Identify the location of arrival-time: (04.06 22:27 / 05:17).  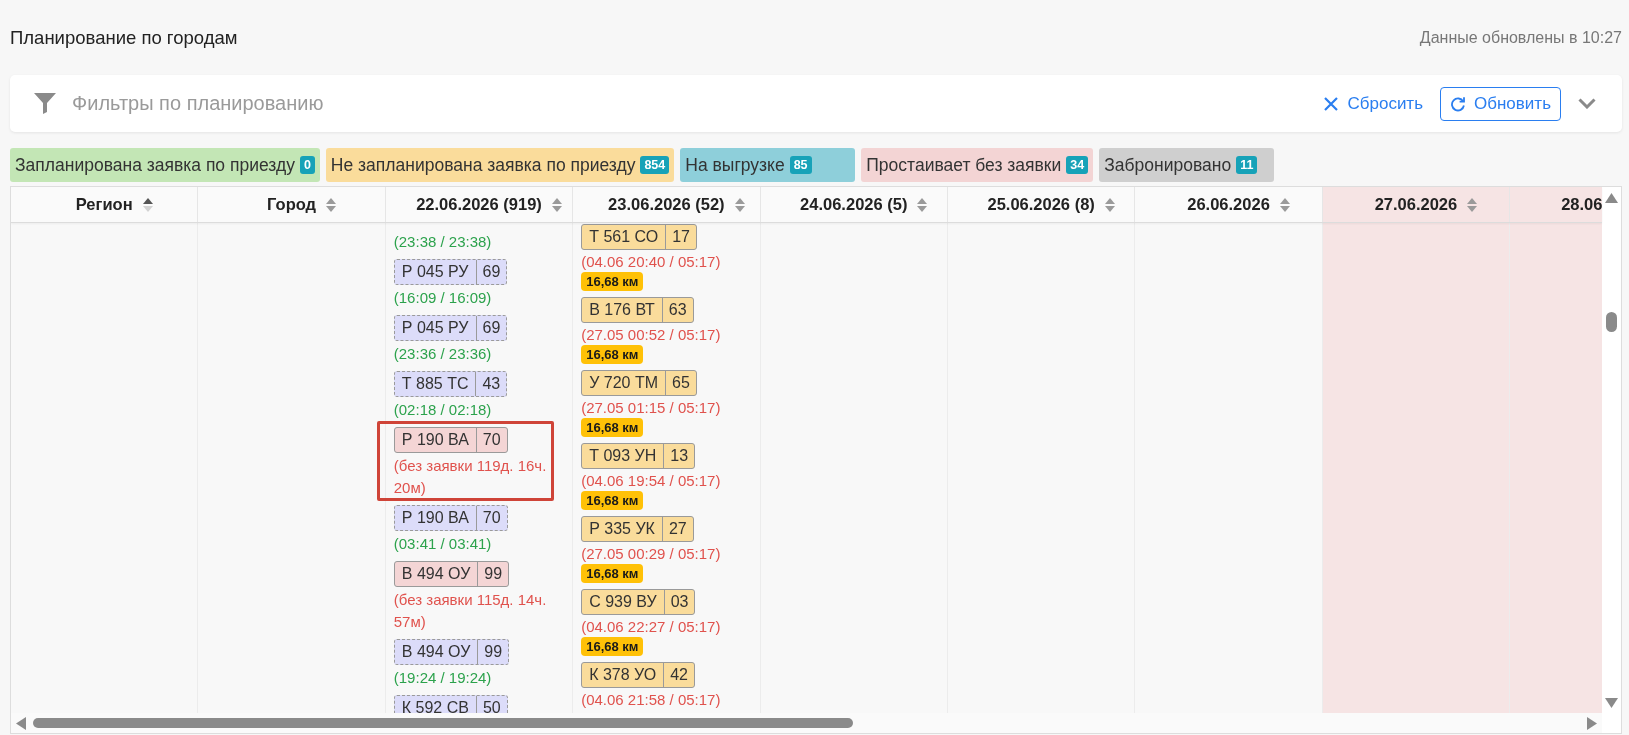
(651, 627).